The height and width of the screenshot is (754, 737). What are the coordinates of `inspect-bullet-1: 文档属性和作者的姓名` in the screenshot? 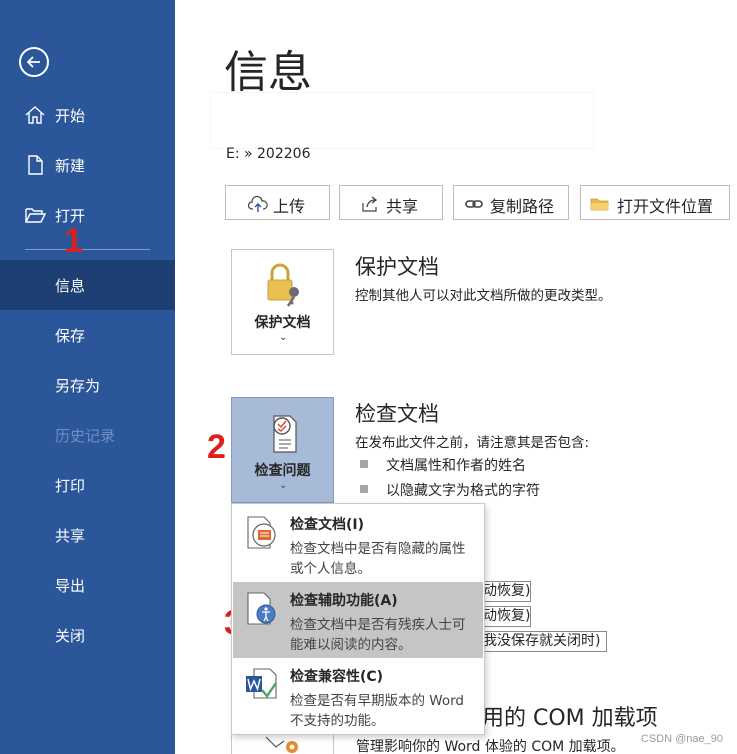 It's located at (456, 466).